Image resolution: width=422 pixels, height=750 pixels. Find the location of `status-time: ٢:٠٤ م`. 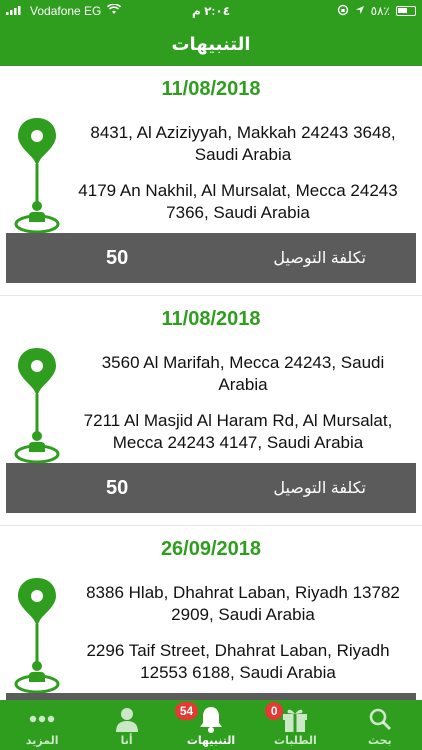

status-time: ٢:٠٤ م is located at coordinates (211, 11).